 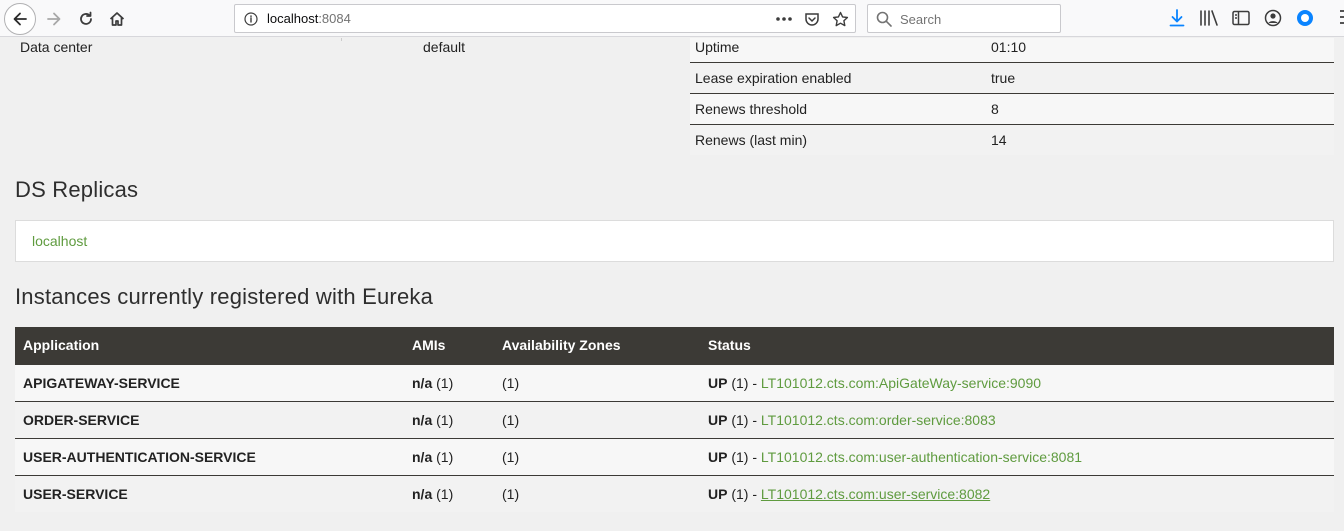 I want to click on address-bar: localhost:8084, so click(x=545, y=18).